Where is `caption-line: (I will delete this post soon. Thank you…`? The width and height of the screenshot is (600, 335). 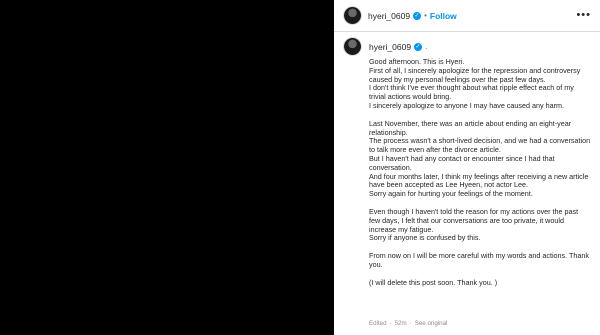 caption-line: (I will delete this post soon. Thank you… is located at coordinates (433, 282).